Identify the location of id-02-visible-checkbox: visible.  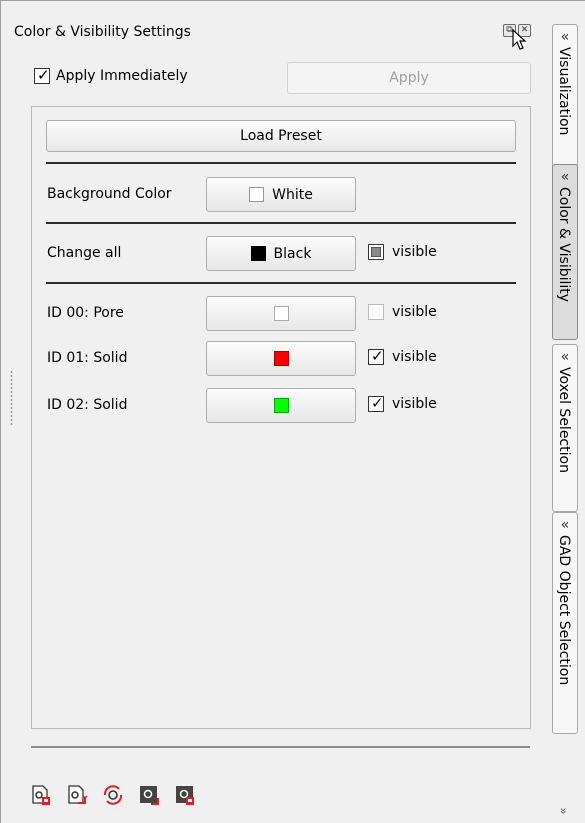
(402, 403).